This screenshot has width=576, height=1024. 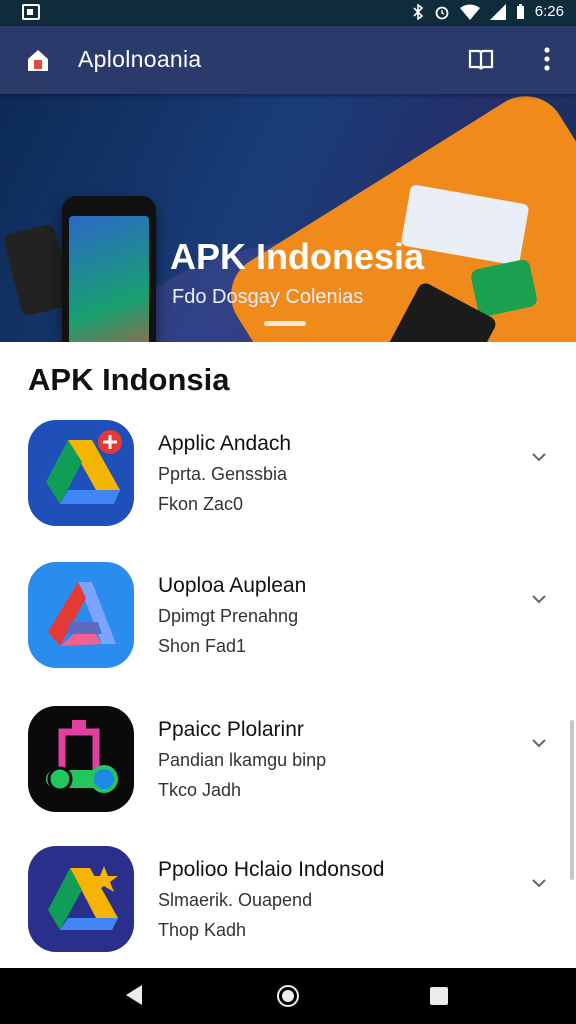 I want to click on arrow-app-icon, so click(x=81, y=615).